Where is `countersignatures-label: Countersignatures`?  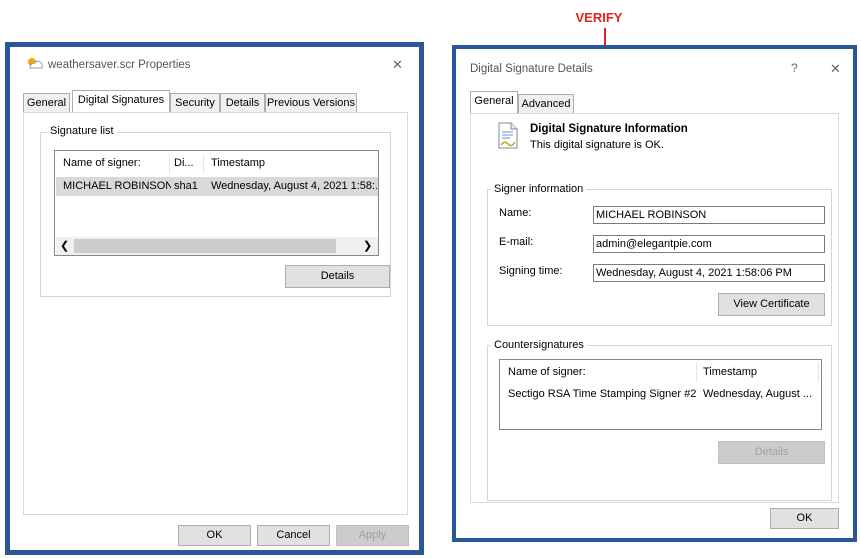
countersignatures-label: Countersignatures is located at coordinates (539, 345).